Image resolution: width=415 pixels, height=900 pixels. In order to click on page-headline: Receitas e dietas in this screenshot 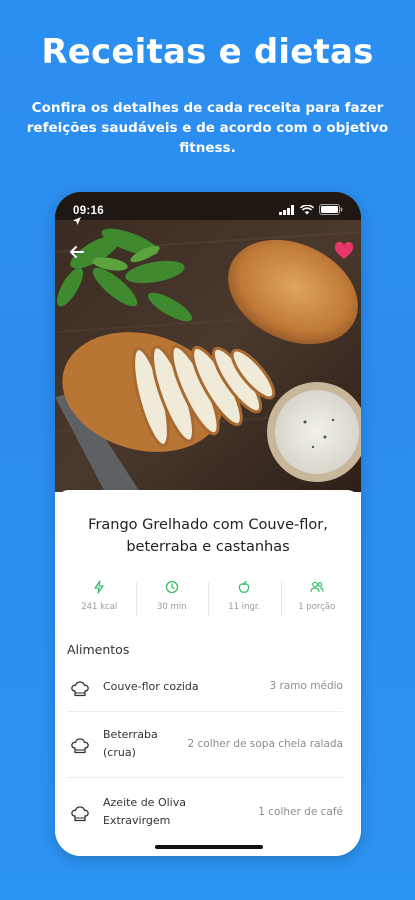, I will do `click(207, 52)`.